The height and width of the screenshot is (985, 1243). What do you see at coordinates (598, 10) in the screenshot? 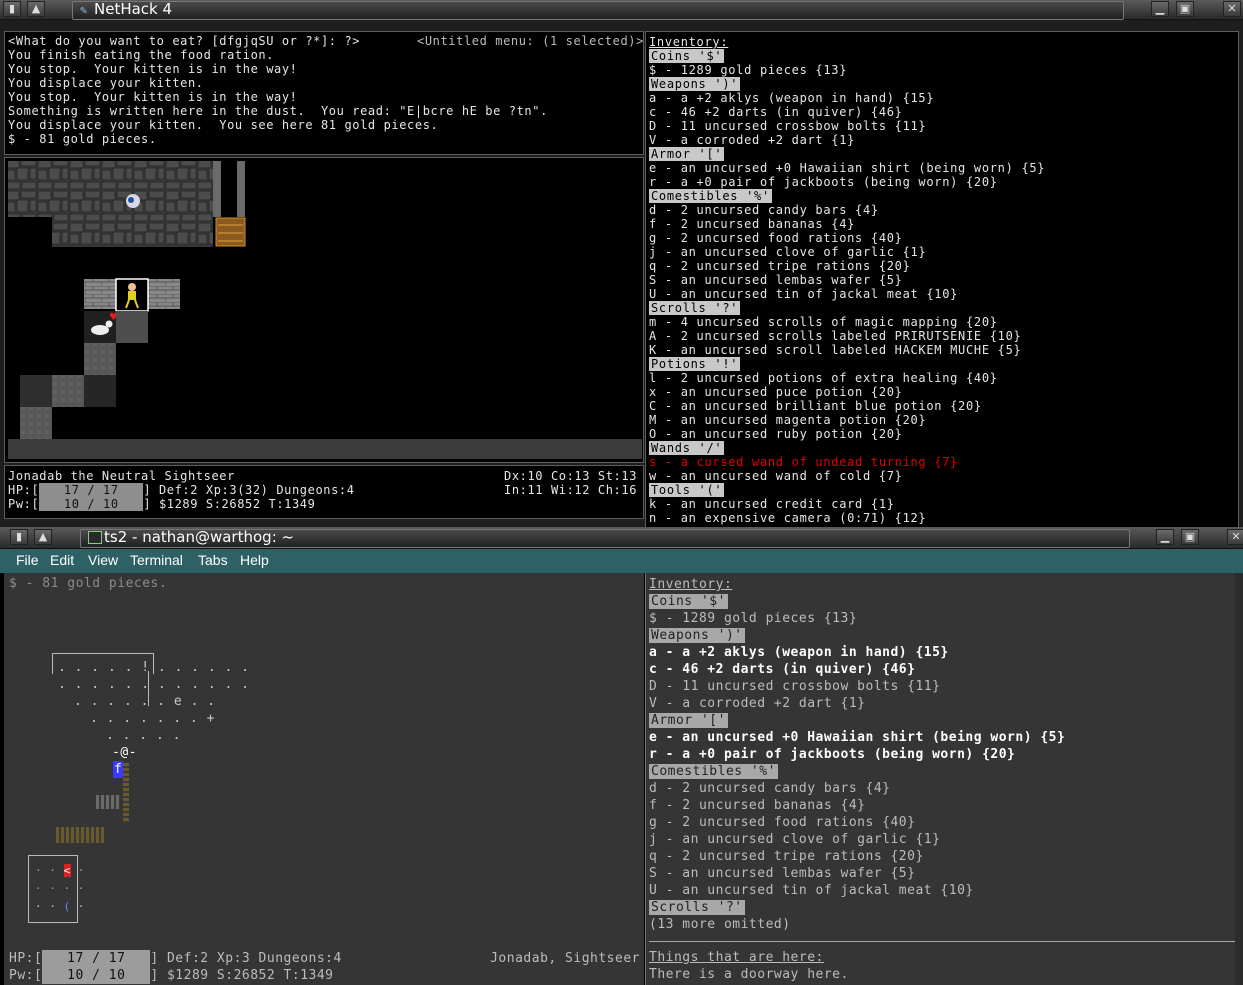
I see `nethack-title-tab` at bounding box center [598, 10].